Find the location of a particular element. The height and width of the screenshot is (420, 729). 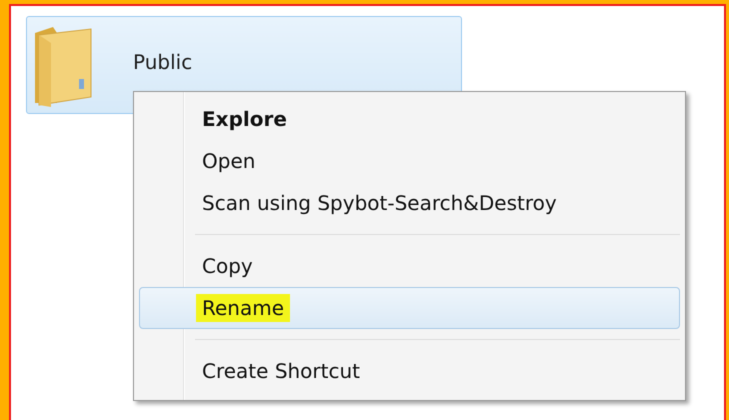

menu-item: Rename is located at coordinates (409, 308).